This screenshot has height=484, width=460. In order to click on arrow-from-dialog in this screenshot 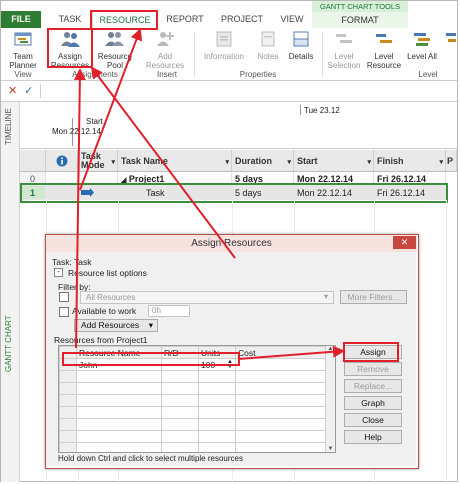, I will do `click(163, 162)`.